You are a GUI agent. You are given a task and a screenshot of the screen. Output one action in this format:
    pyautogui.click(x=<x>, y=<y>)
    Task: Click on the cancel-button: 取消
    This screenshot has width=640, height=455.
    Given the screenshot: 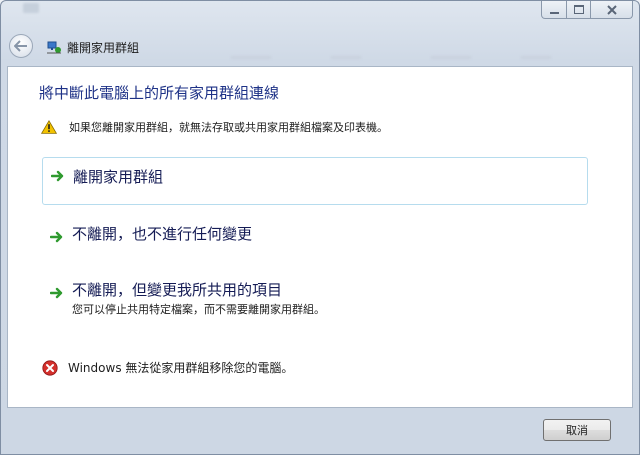 What is the action you would take?
    pyautogui.click(x=577, y=430)
    